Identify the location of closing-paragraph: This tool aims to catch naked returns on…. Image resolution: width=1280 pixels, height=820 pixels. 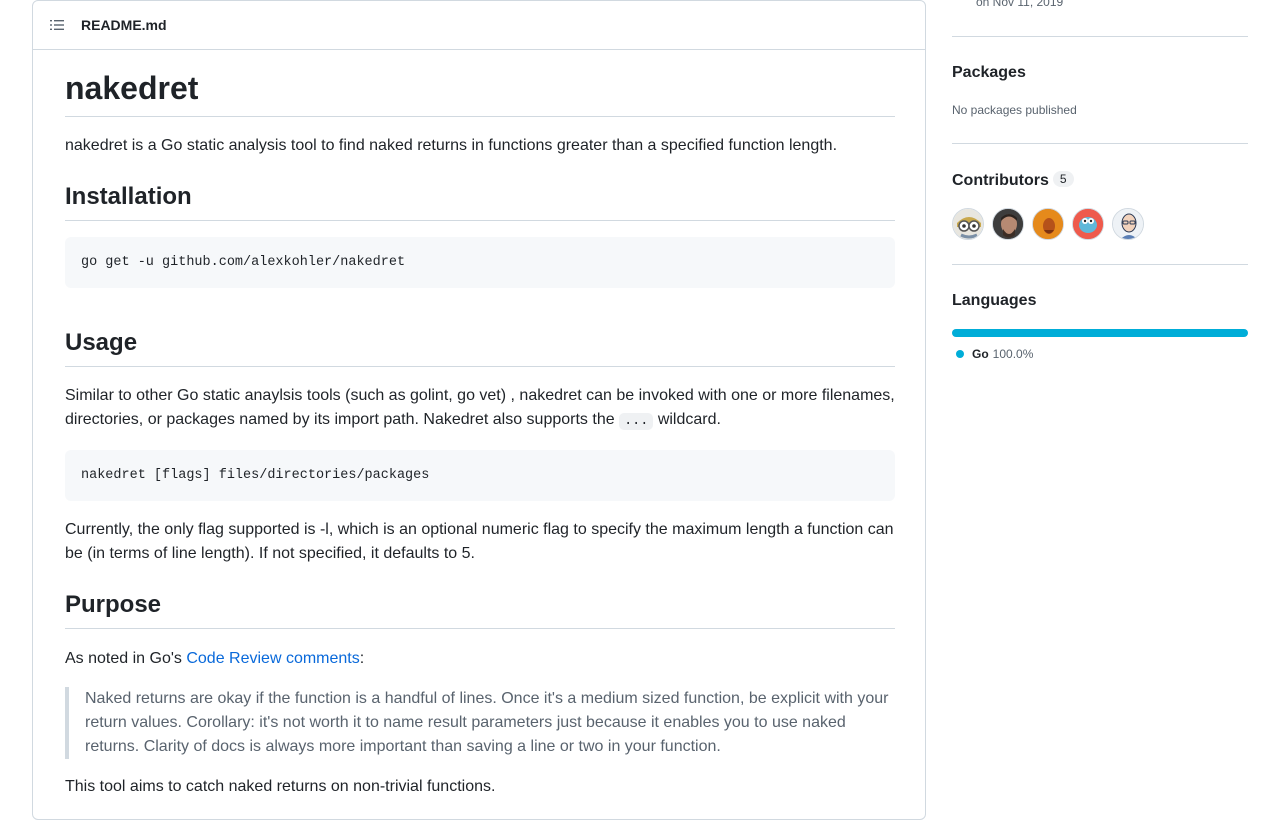
(280, 786).